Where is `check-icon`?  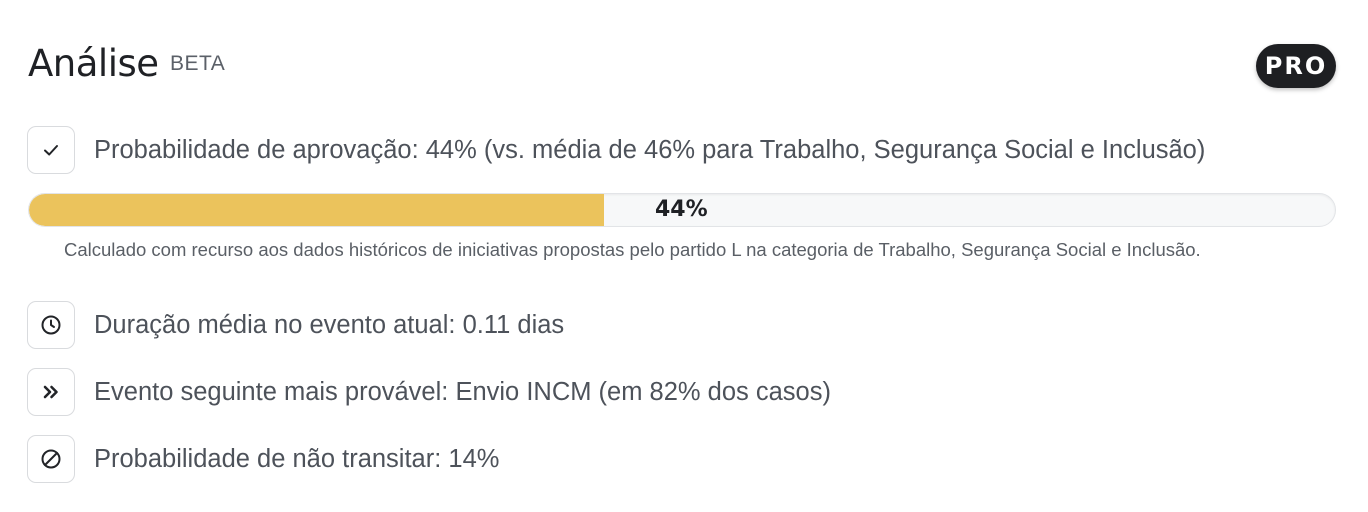 check-icon is located at coordinates (51, 150).